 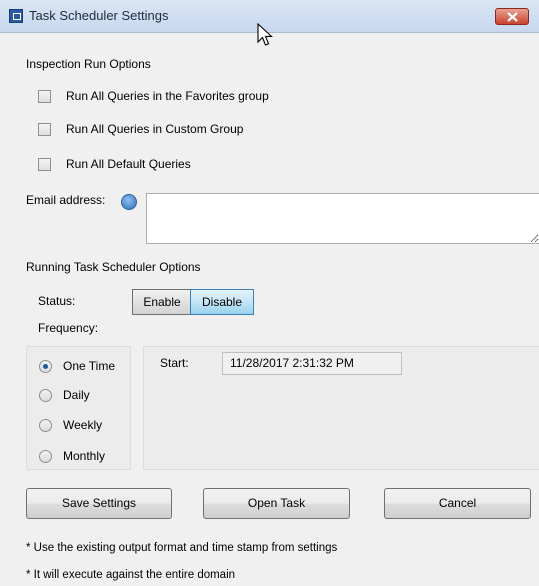 What do you see at coordinates (276, 503) in the screenshot?
I see `open-task-button: Open Task` at bounding box center [276, 503].